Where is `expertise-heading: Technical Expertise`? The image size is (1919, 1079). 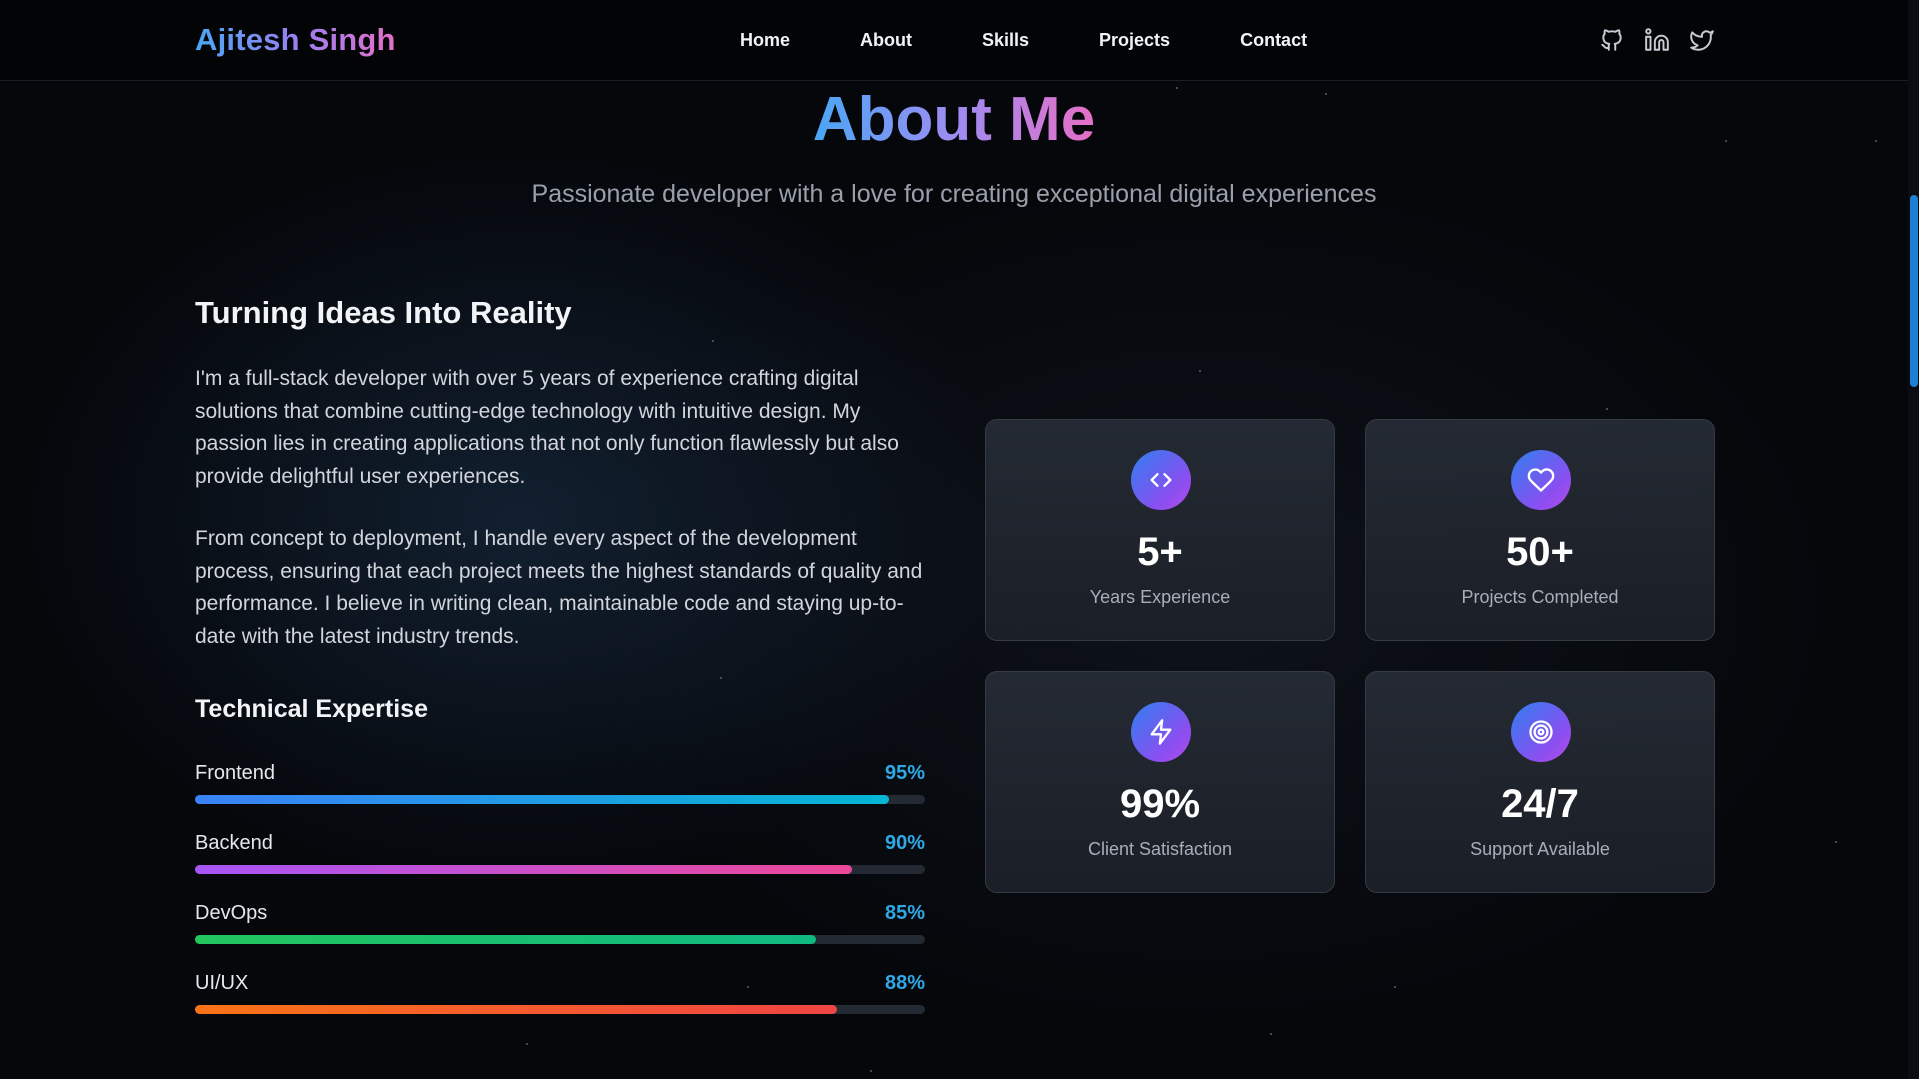 expertise-heading: Technical Expertise is located at coordinates (311, 709).